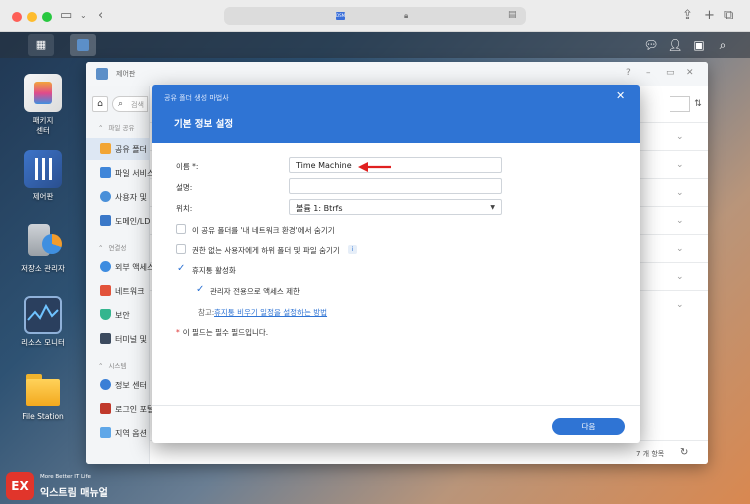 The height and width of the screenshot is (504, 750). Describe the element at coordinates (66, 15) in the screenshot. I see `sidebar-toggle-icon: ▭` at that location.